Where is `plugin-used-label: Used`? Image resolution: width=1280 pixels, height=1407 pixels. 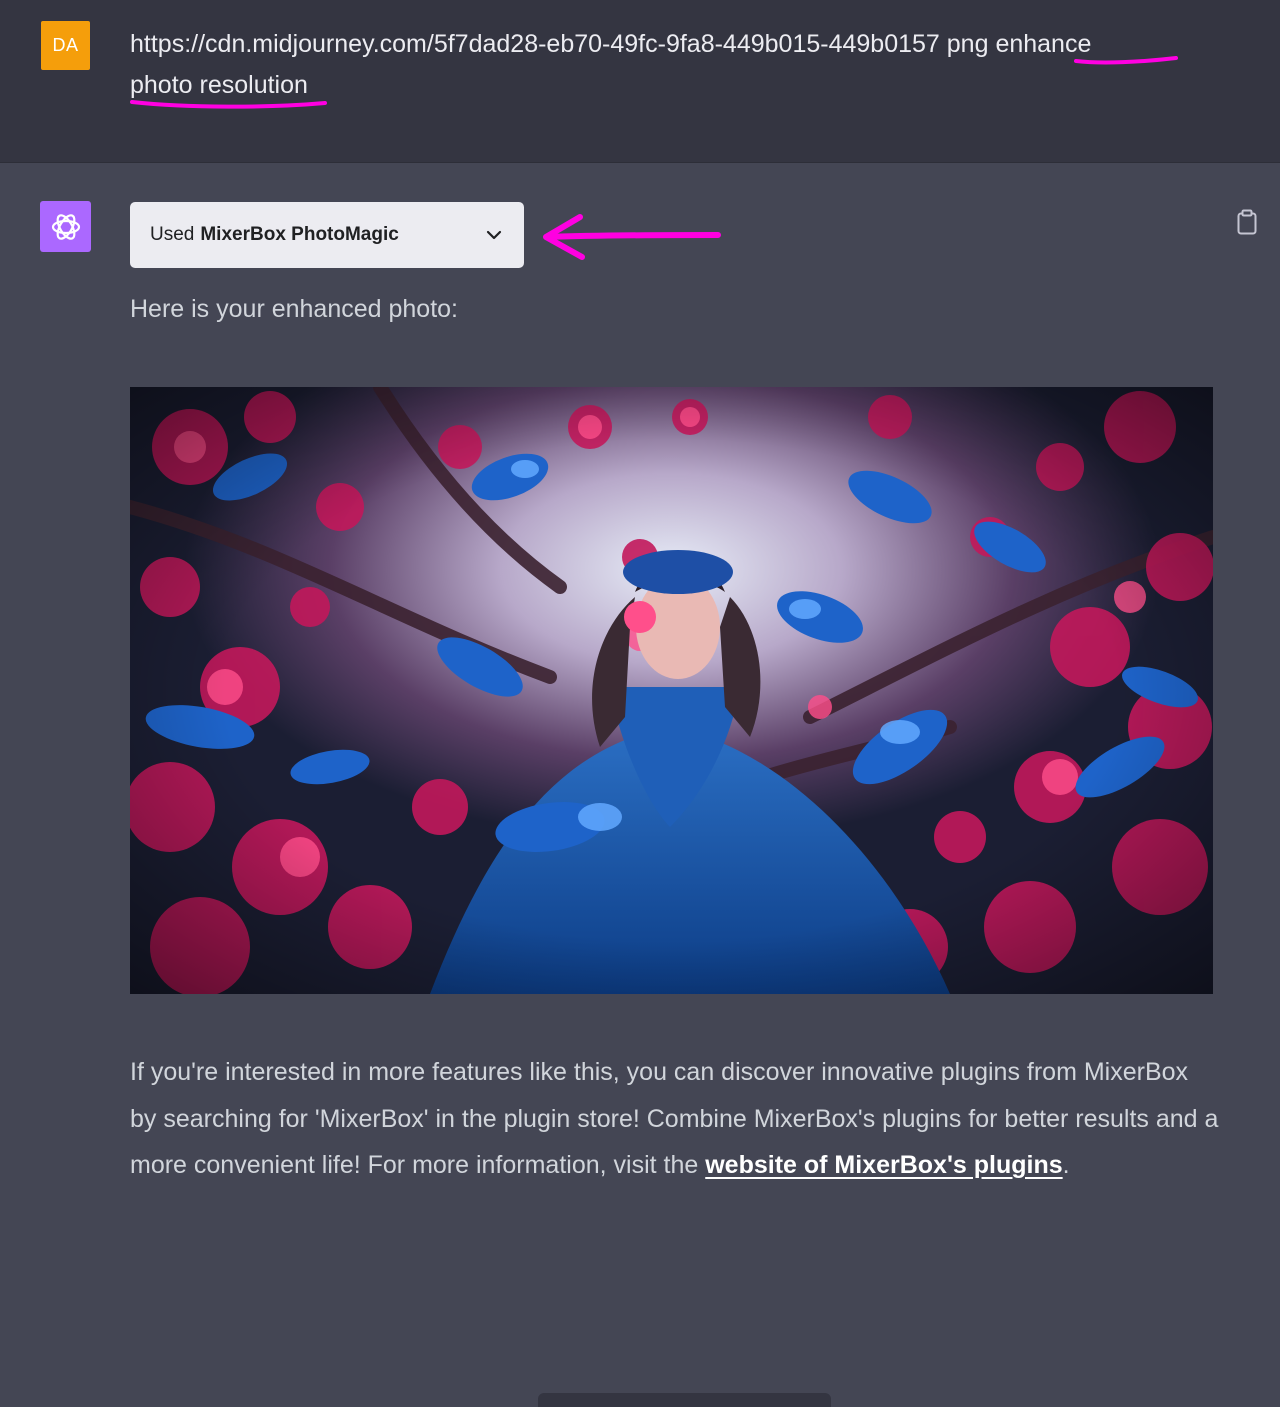
plugin-used-label: Used is located at coordinates (172, 234).